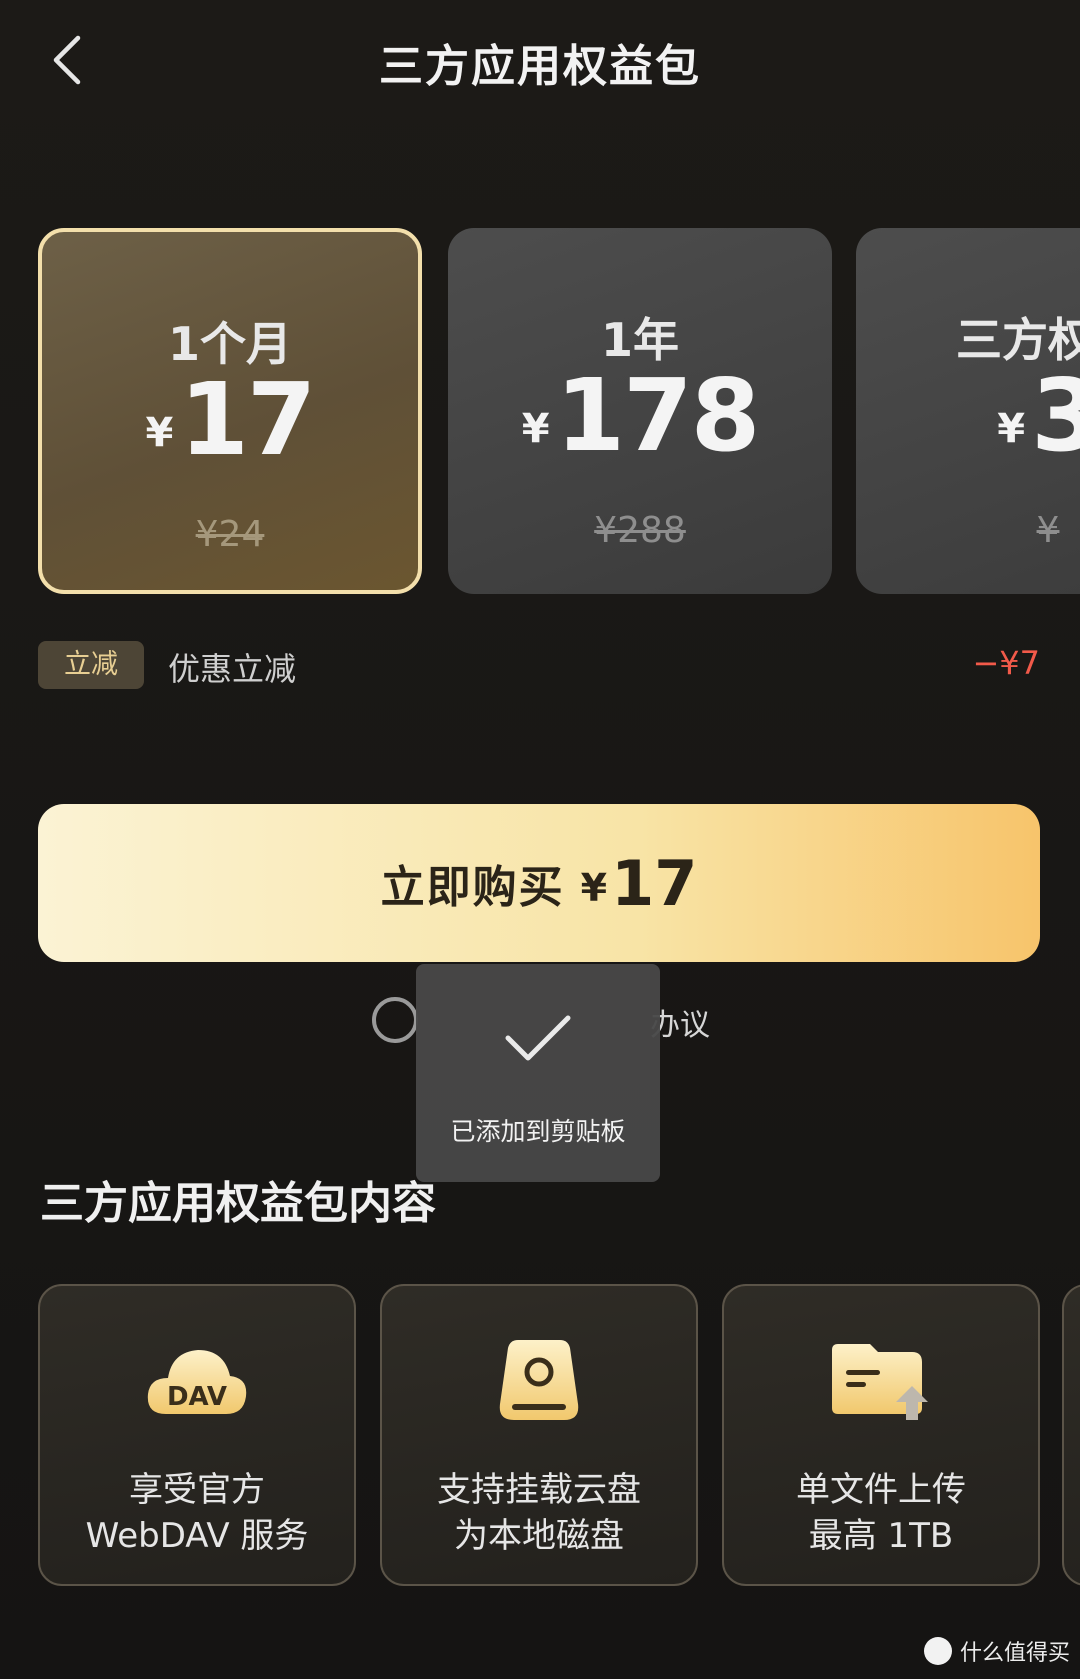 This screenshot has width=1080, height=1679. Describe the element at coordinates (1048, 530) in the screenshot. I see `plan-original-price: ¥` at that location.